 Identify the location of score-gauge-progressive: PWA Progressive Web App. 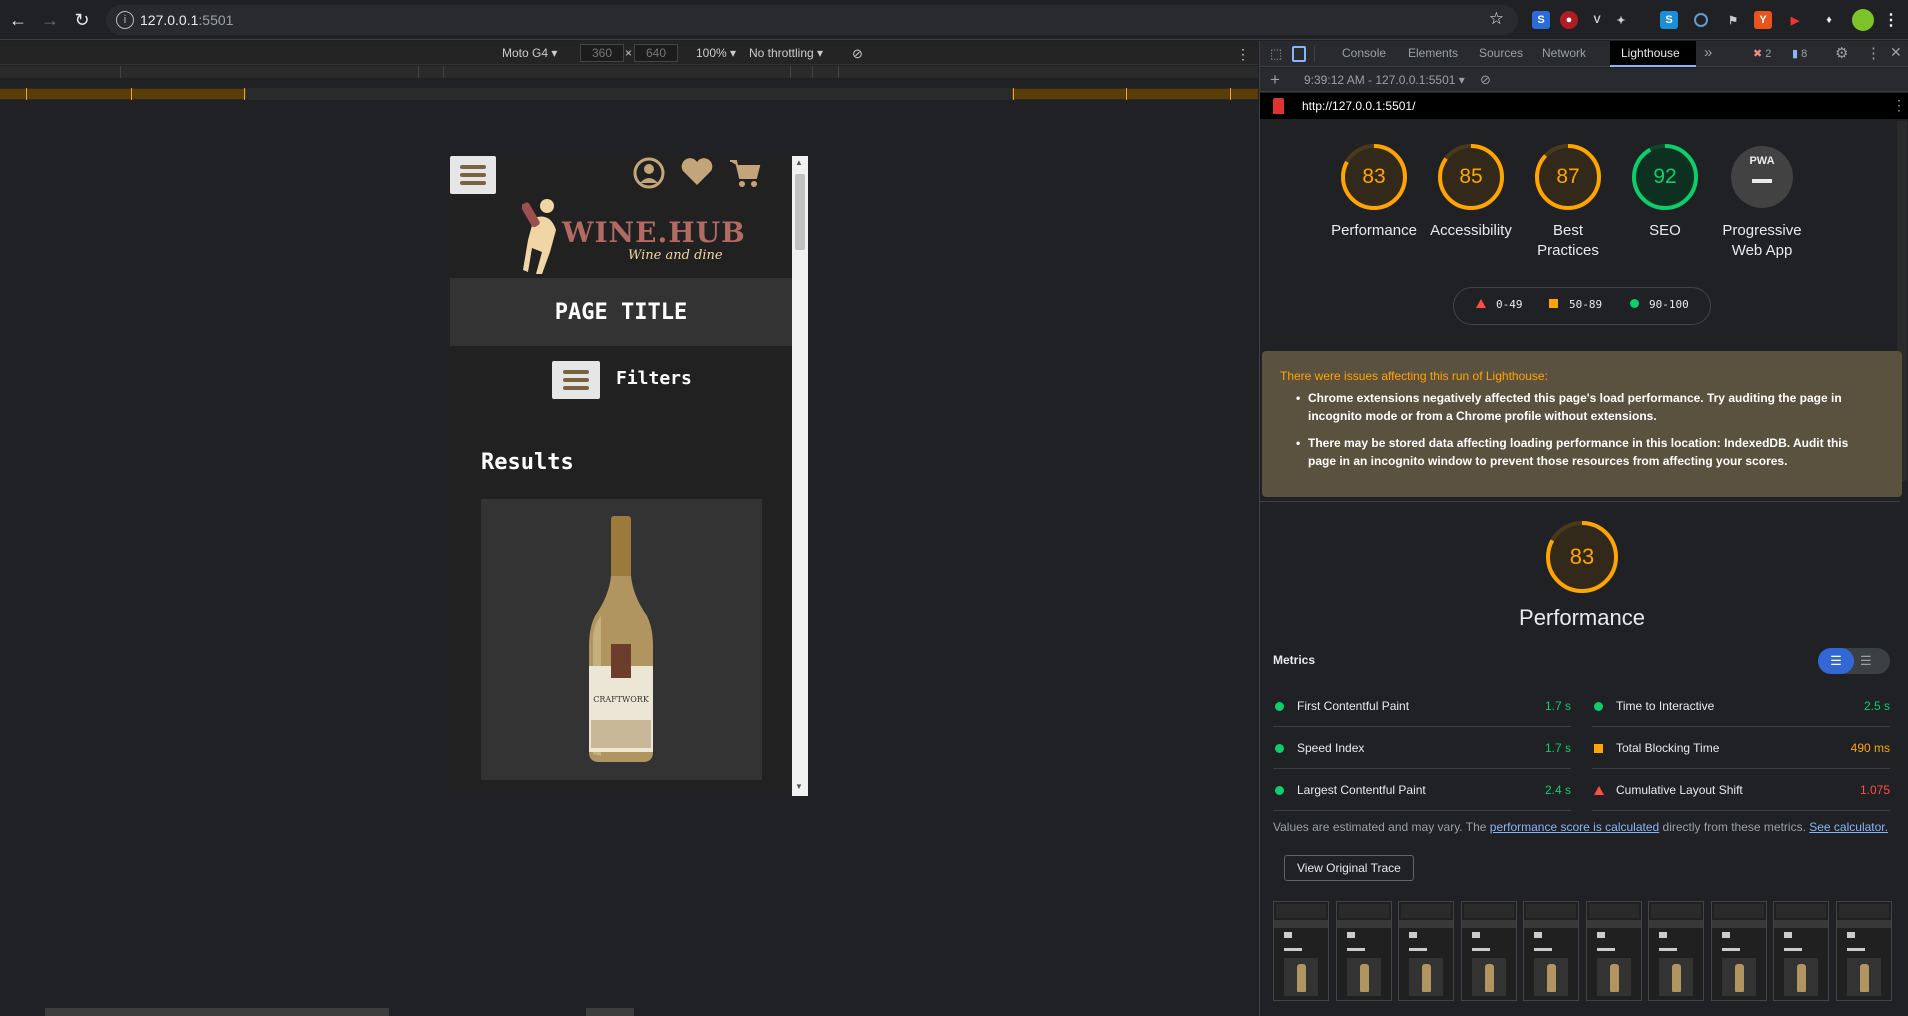
(1762, 203).